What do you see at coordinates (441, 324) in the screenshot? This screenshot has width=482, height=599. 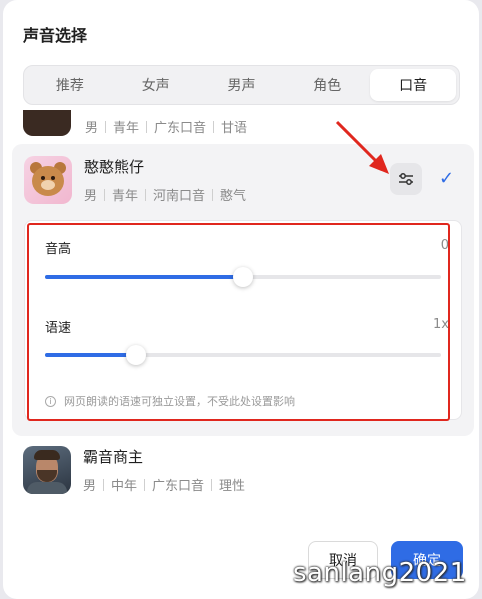 I see `speed-value: 1x` at bounding box center [441, 324].